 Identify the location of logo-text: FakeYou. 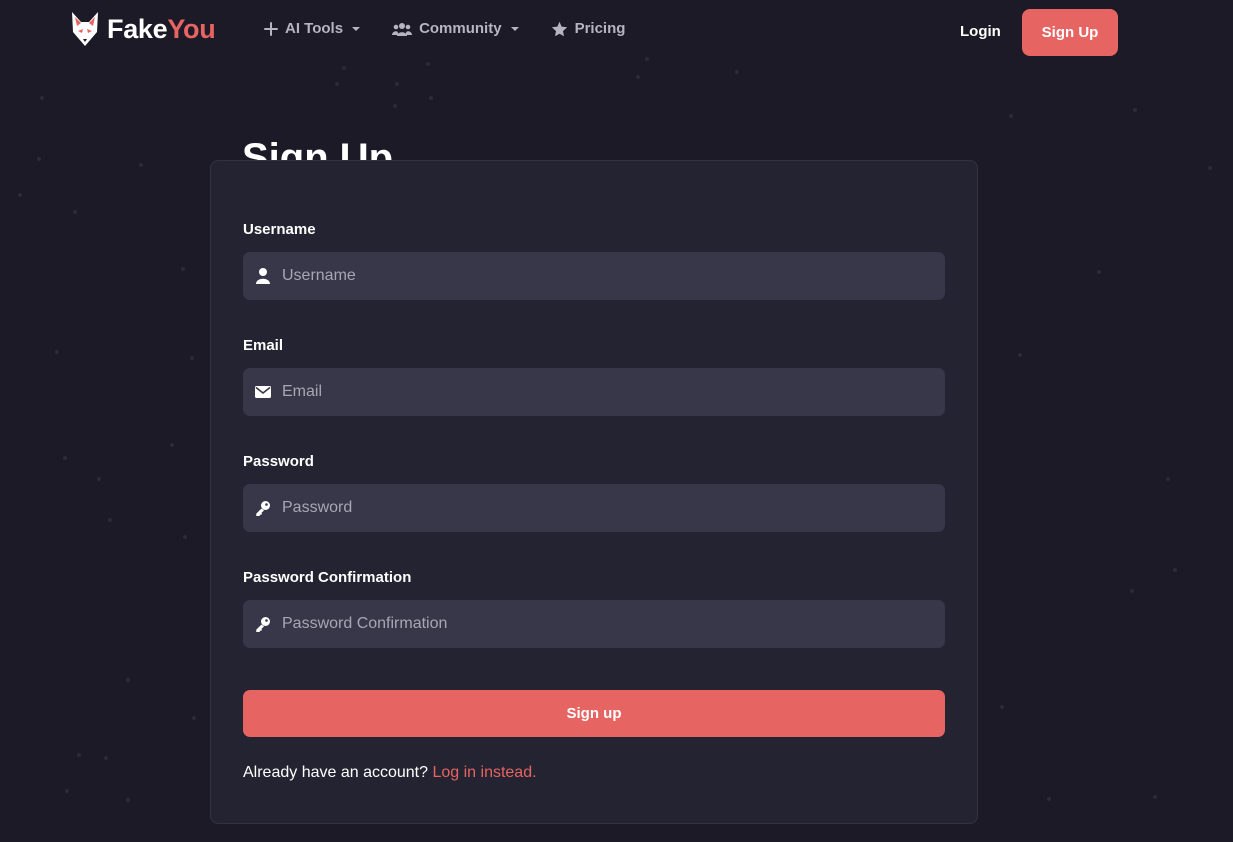
(161, 28).